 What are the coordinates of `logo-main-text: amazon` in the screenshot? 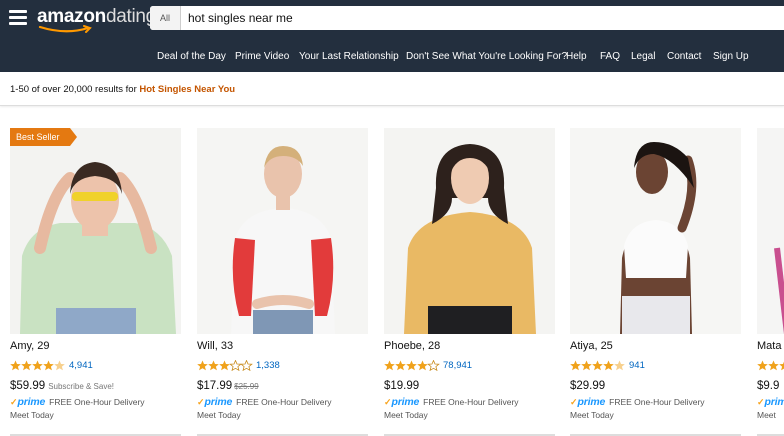 It's located at (71, 16).